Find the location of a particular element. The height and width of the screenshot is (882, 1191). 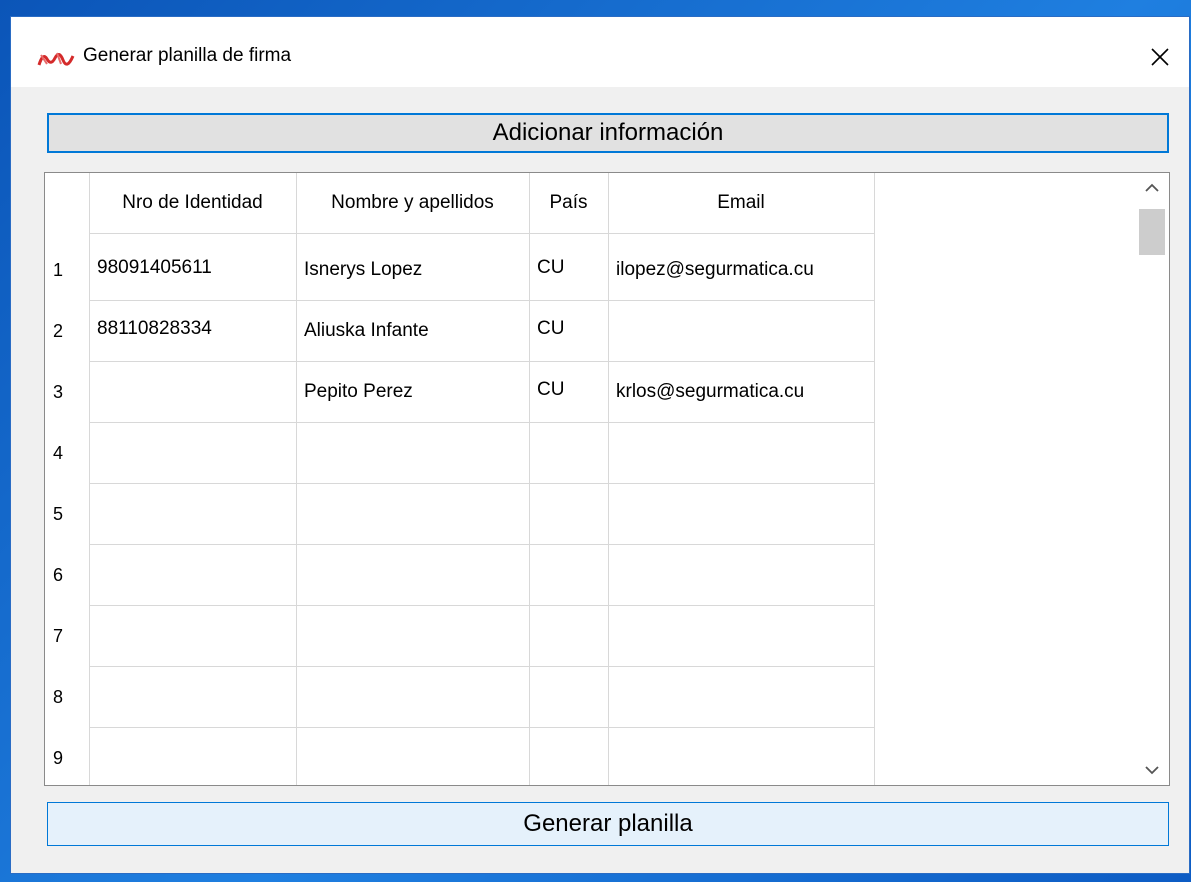

row-number: 2 is located at coordinates (58, 331).